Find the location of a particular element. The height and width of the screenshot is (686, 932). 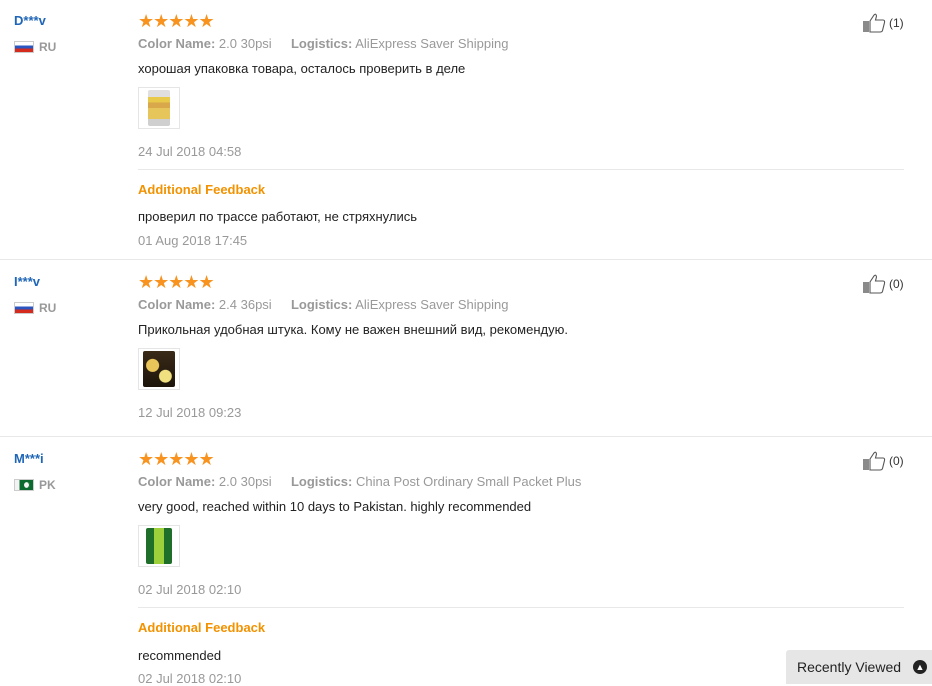

review-date: 24 Jul 2018 04:58 is located at coordinates (190, 151).